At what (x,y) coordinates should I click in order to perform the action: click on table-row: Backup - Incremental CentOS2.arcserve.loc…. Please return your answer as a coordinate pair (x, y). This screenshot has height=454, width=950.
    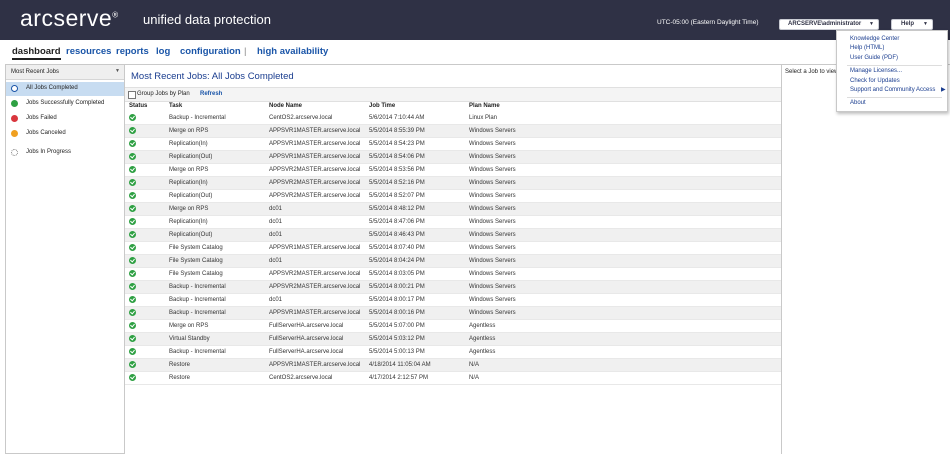
    Looking at the image, I should click on (453, 118).